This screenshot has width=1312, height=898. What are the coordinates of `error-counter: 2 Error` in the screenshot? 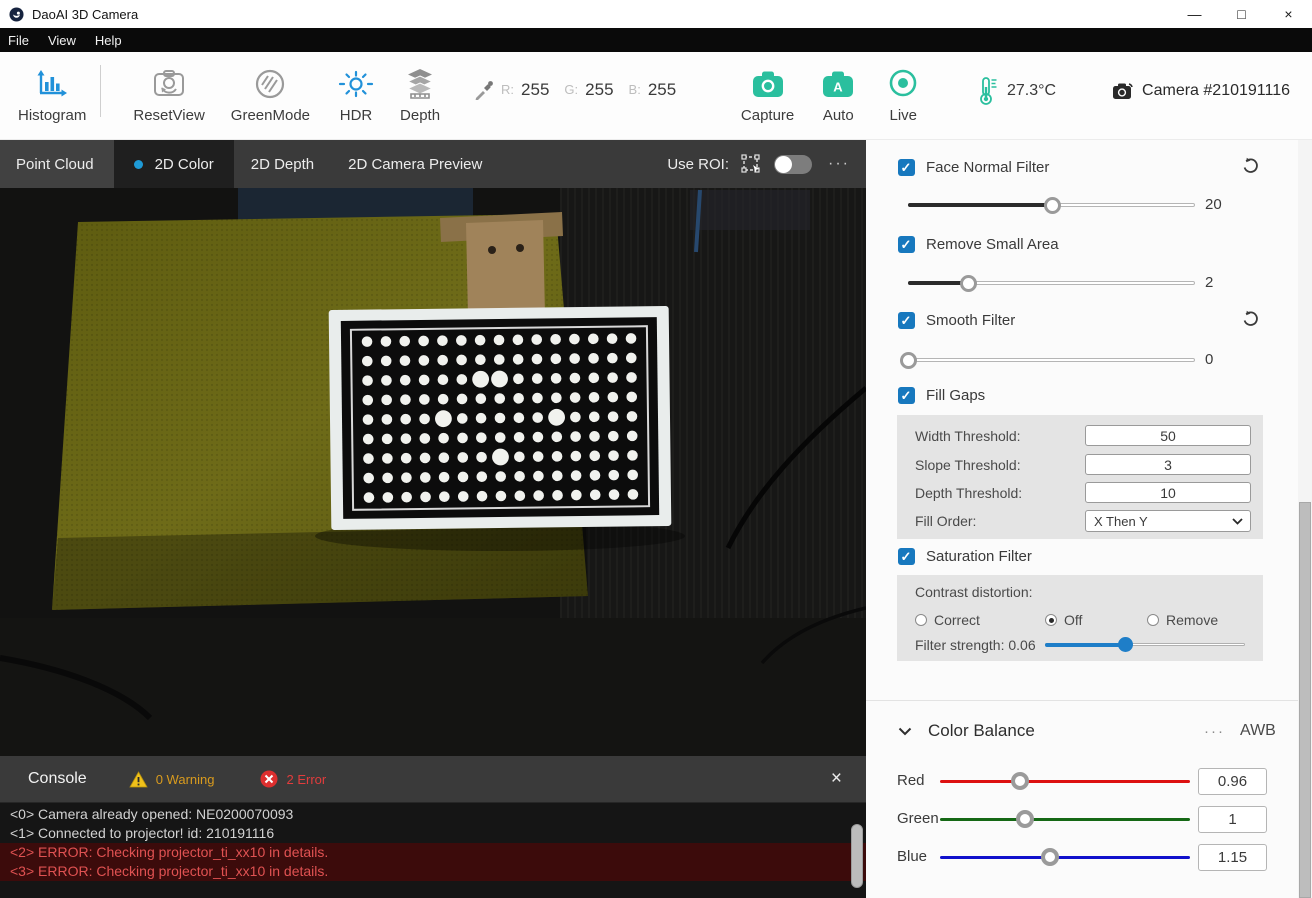 It's located at (293, 779).